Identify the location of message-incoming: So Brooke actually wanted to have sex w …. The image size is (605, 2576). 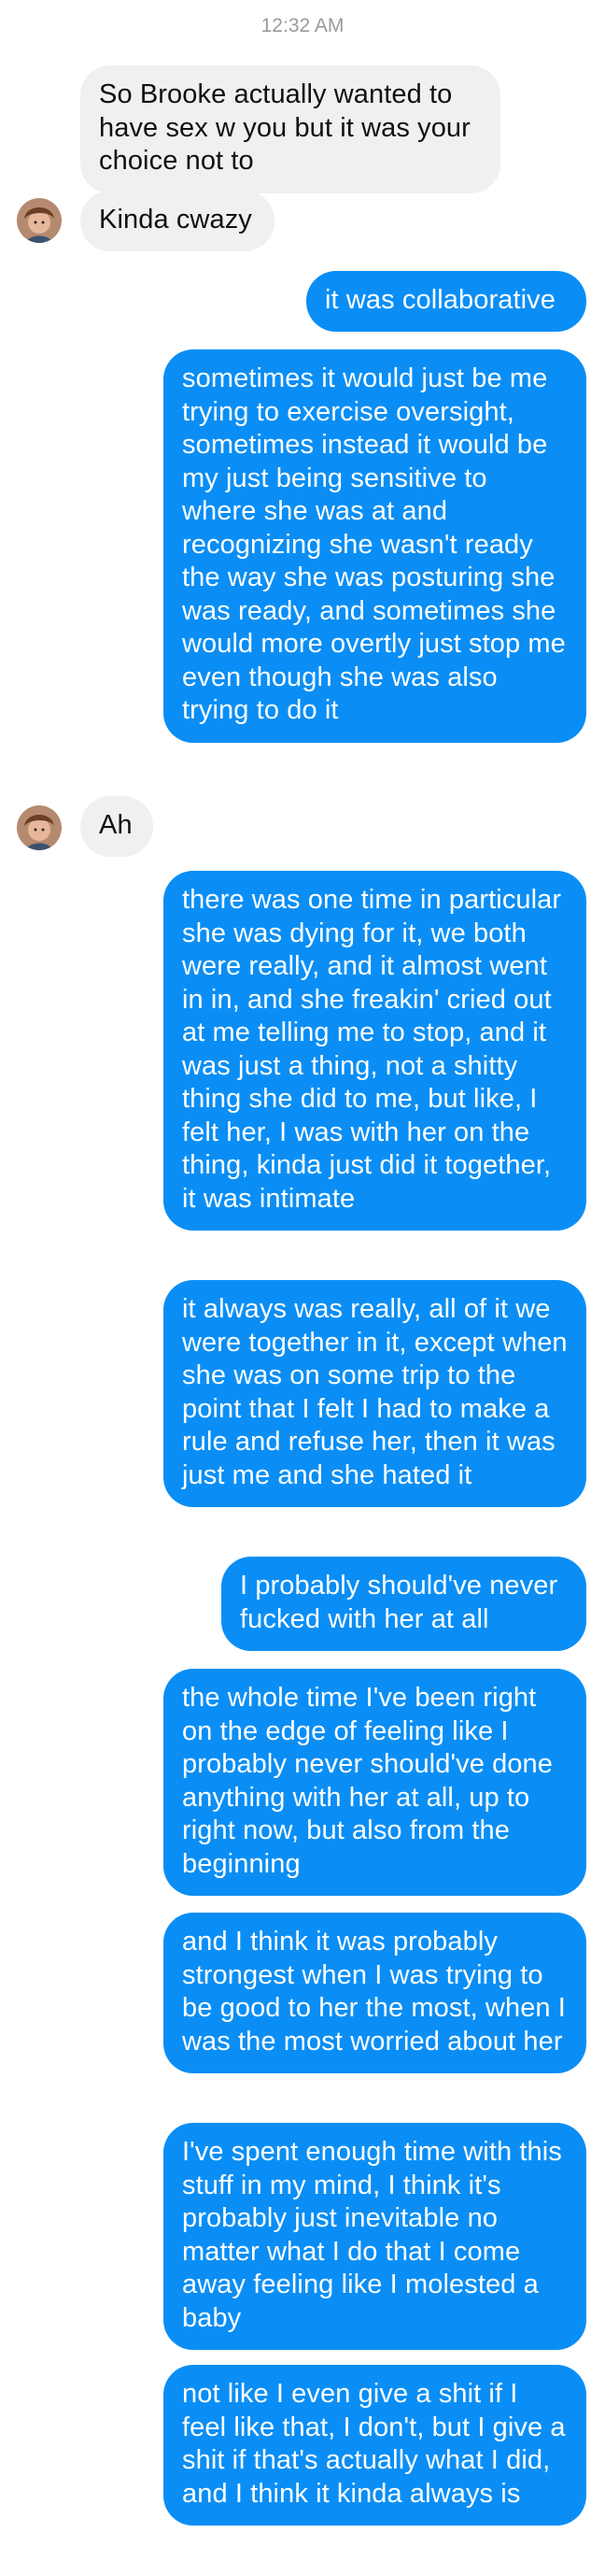
(290, 129).